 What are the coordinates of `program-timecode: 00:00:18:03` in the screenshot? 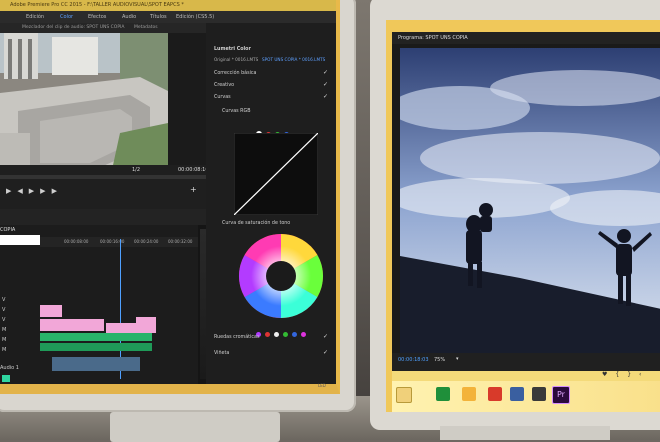 It's located at (413, 360).